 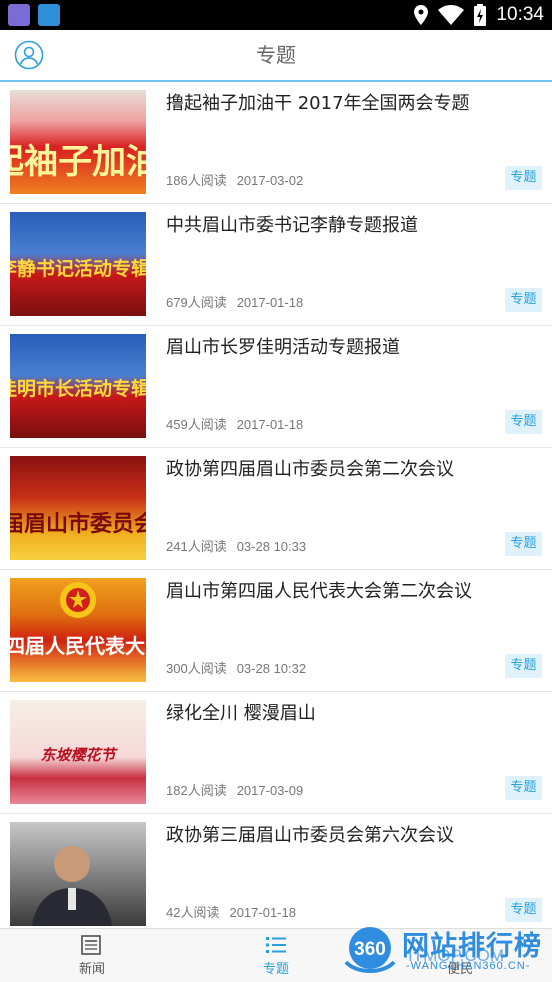 I want to click on location-icon, so click(x=421, y=15).